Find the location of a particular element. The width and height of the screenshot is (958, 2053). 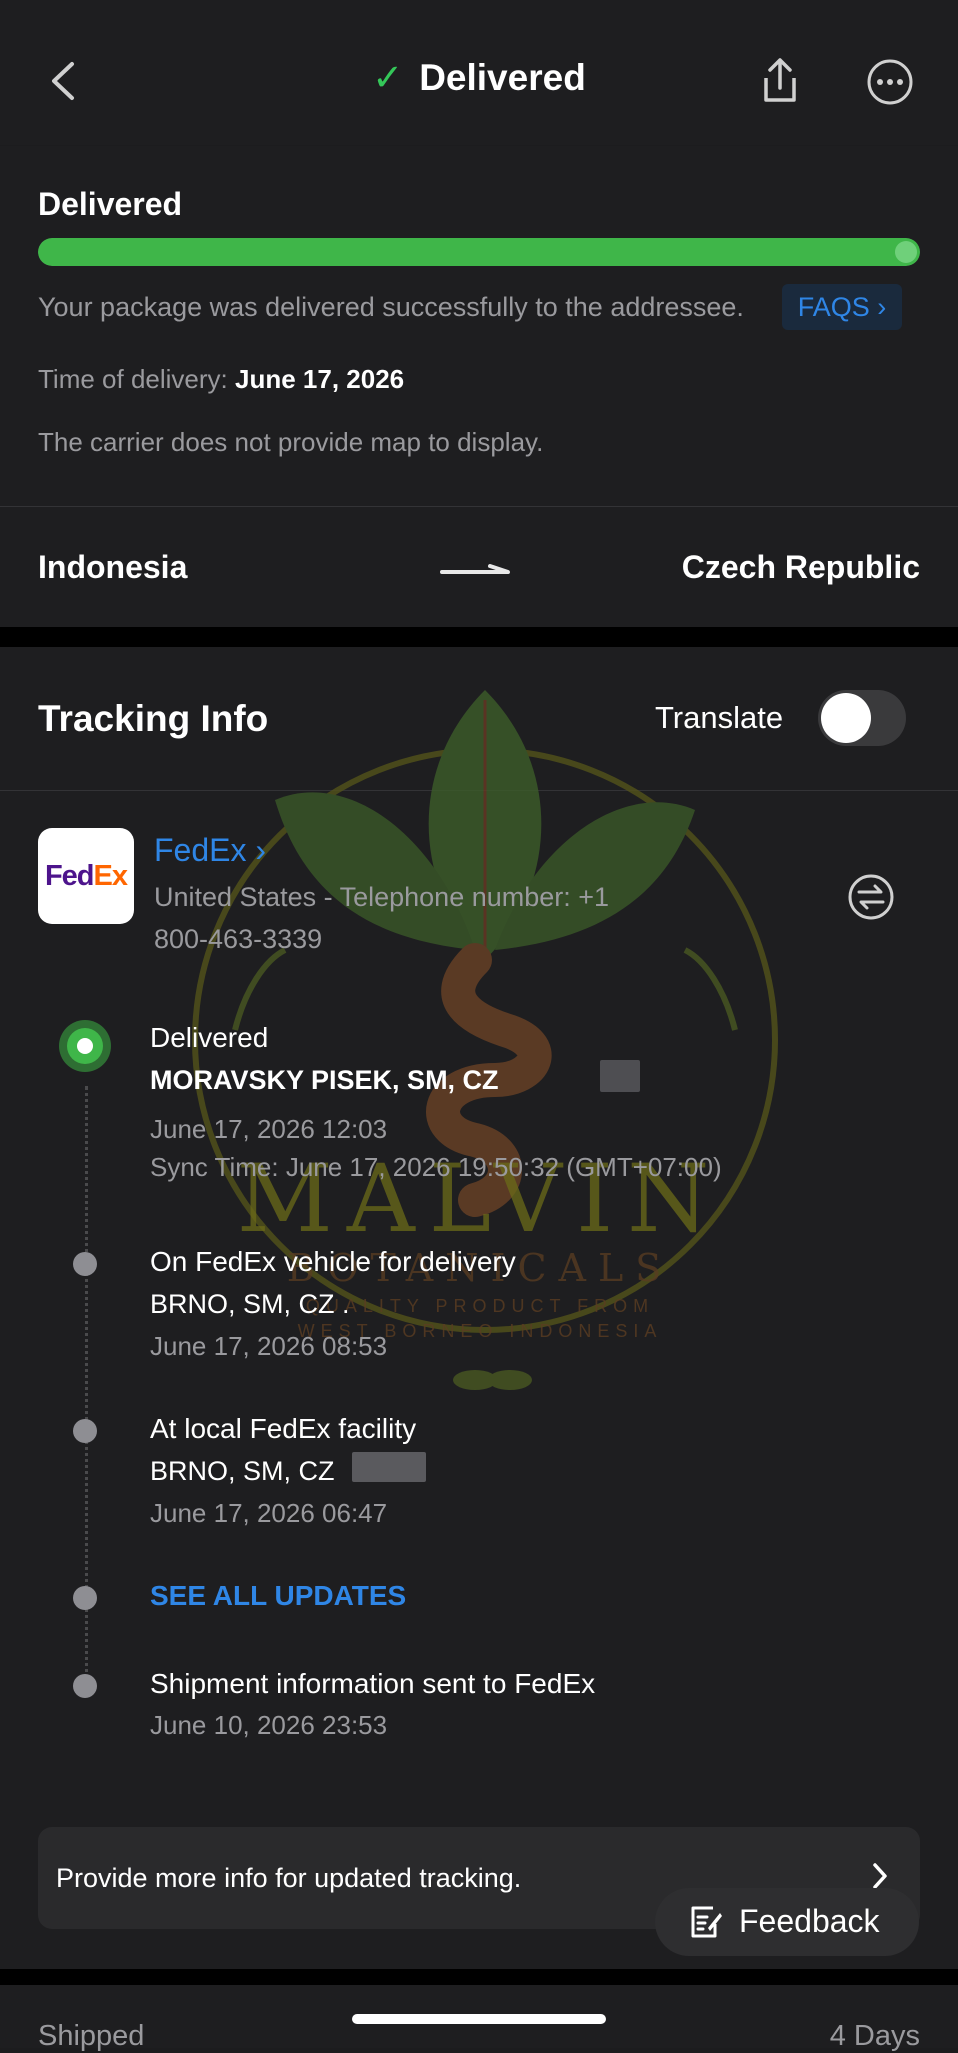

route-destination: Czech Republic is located at coordinates (800, 567).